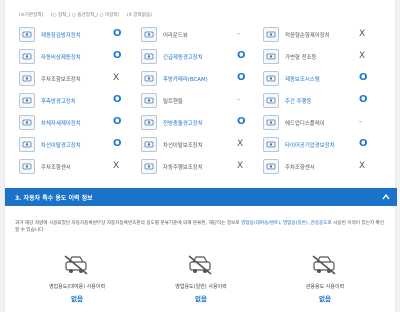  What do you see at coordinates (139, 15) in the screenshot?
I see `legend-none: (X 장착없음)` at bounding box center [139, 15].